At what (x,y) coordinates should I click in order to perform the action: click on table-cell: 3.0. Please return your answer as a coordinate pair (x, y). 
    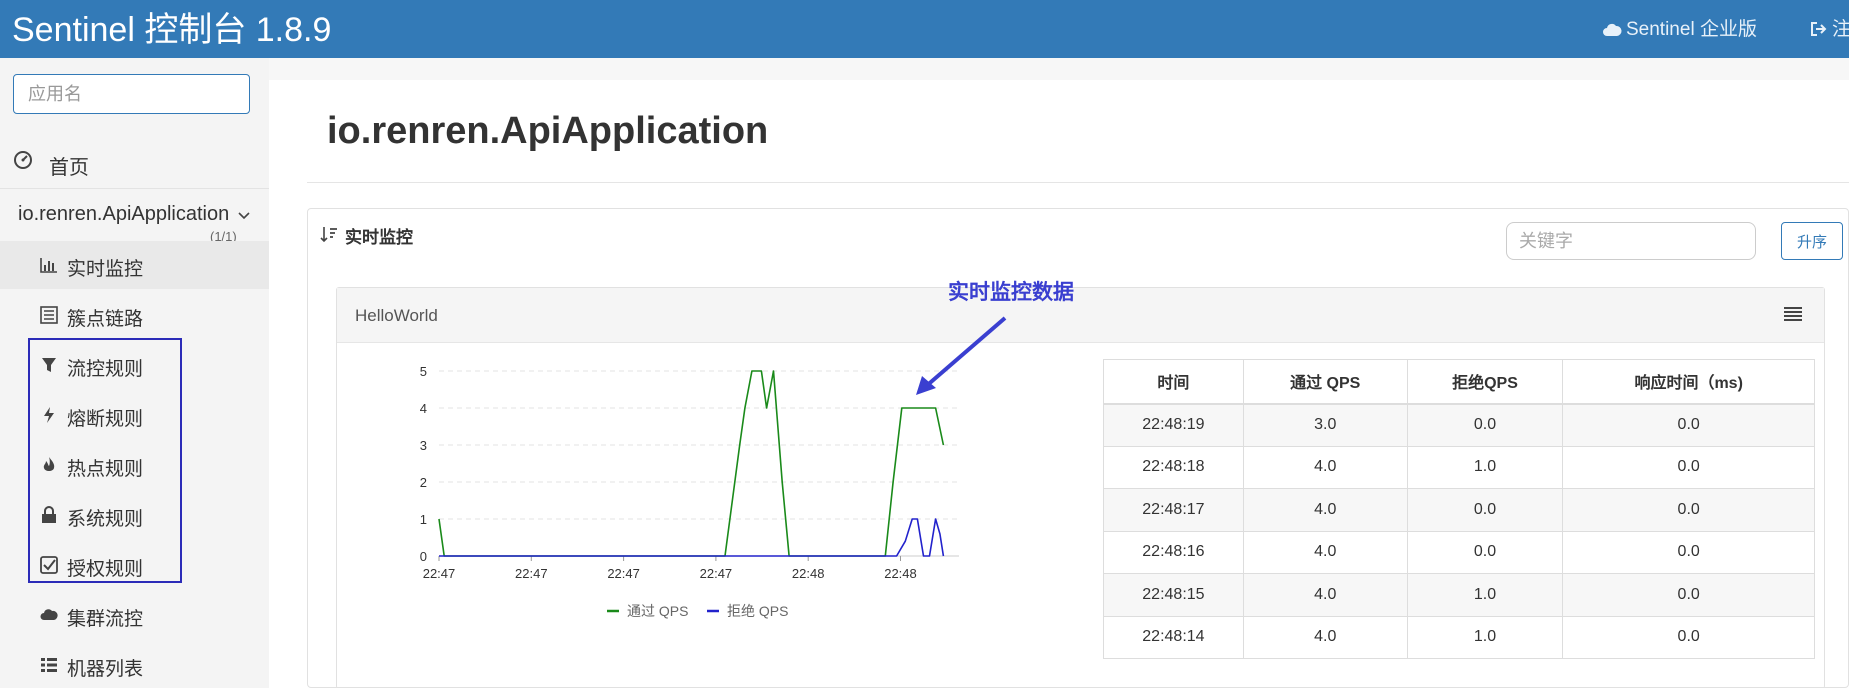
    Looking at the image, I should click on (1325, 425).